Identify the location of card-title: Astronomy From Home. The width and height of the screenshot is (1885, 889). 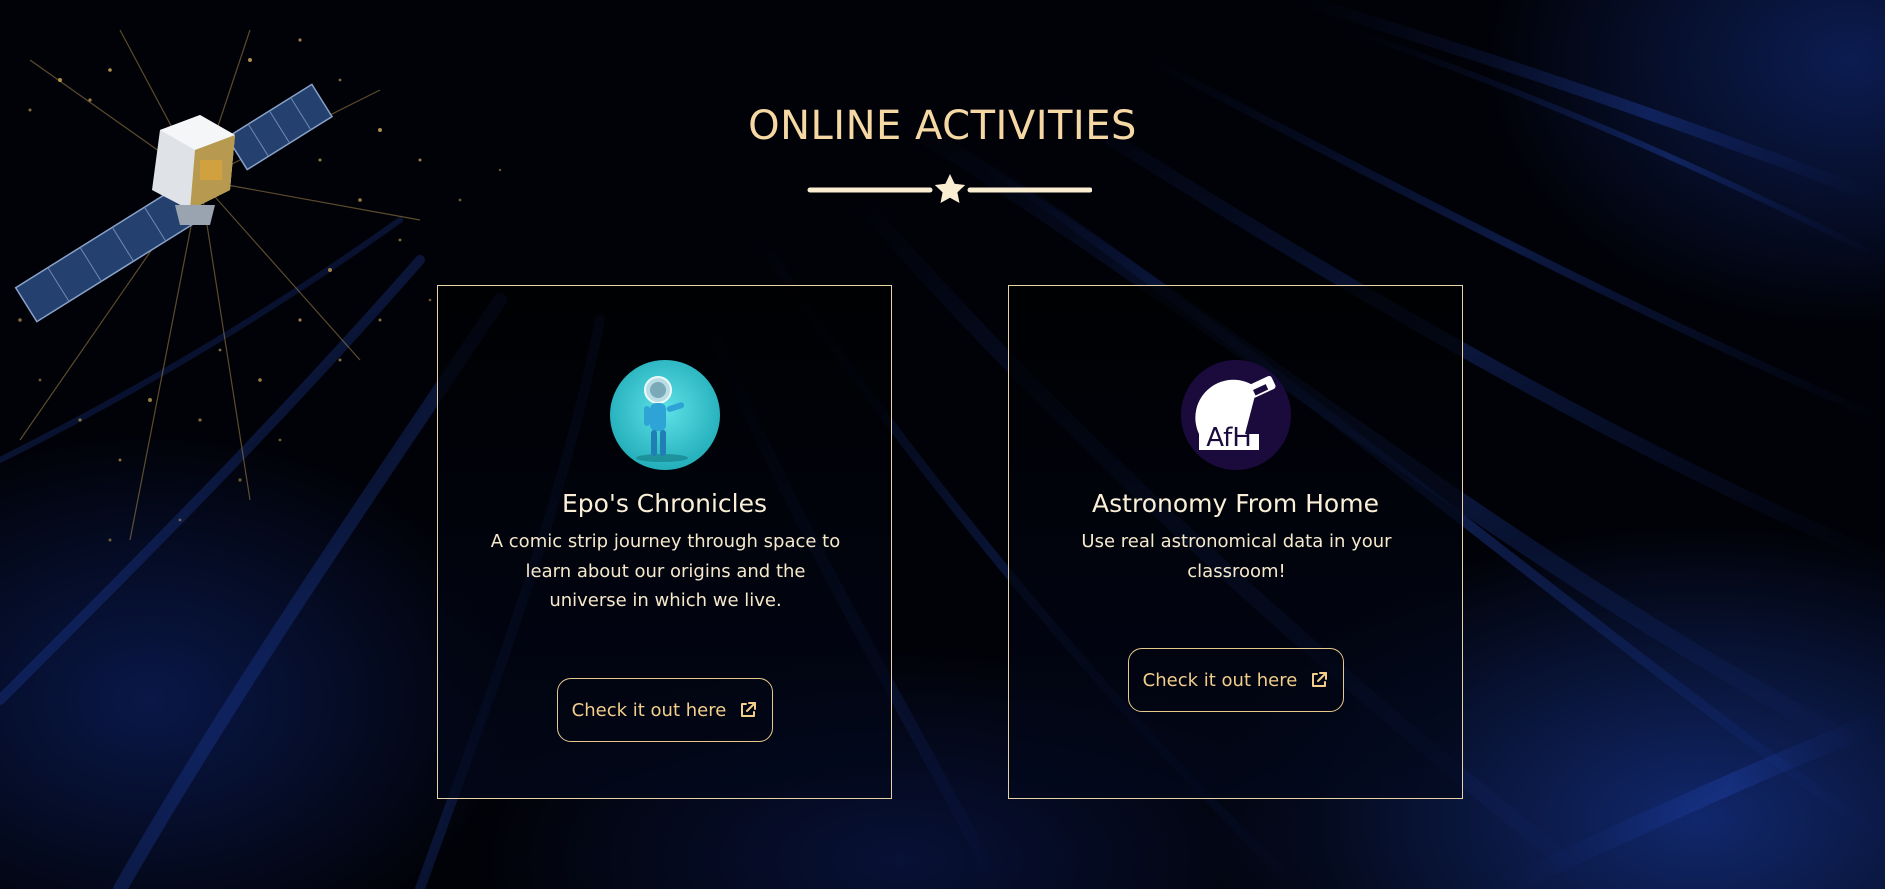
(1235, 503).